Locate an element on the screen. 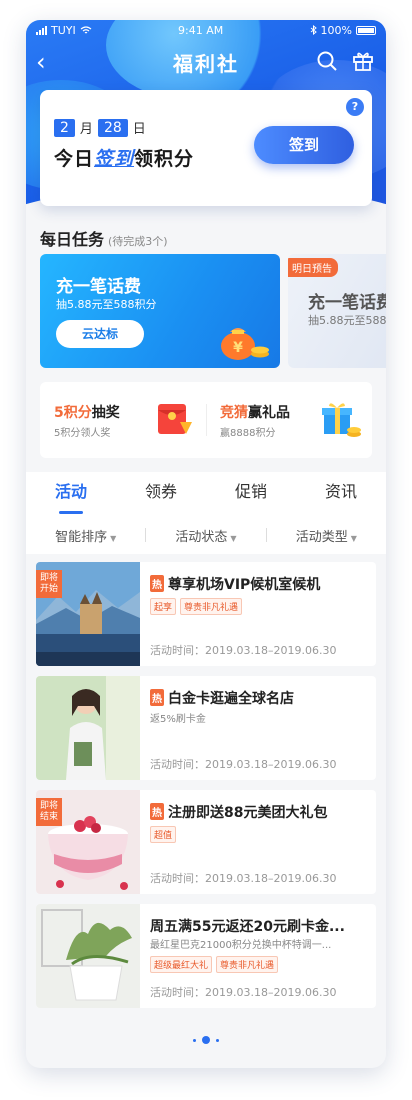 This screenshot has width=412, height=1100. activity-title: 热尊享机场VIP候机室候机 is located at coordinates (260, 584).